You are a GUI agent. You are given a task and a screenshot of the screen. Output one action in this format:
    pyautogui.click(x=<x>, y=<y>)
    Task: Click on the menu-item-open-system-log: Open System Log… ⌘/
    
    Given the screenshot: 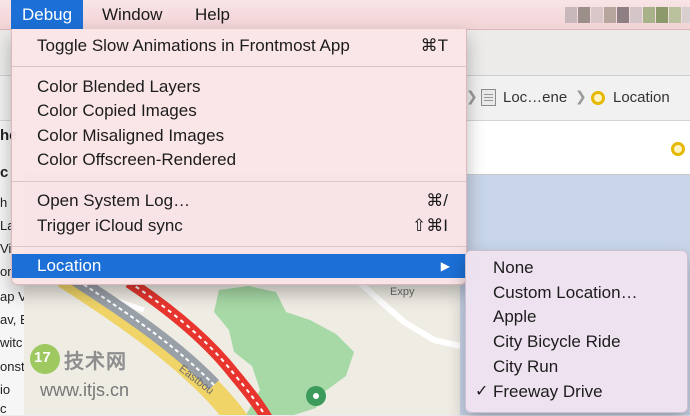 What is the action you would take?
    pyautogui.click(x=239, y=201)
    